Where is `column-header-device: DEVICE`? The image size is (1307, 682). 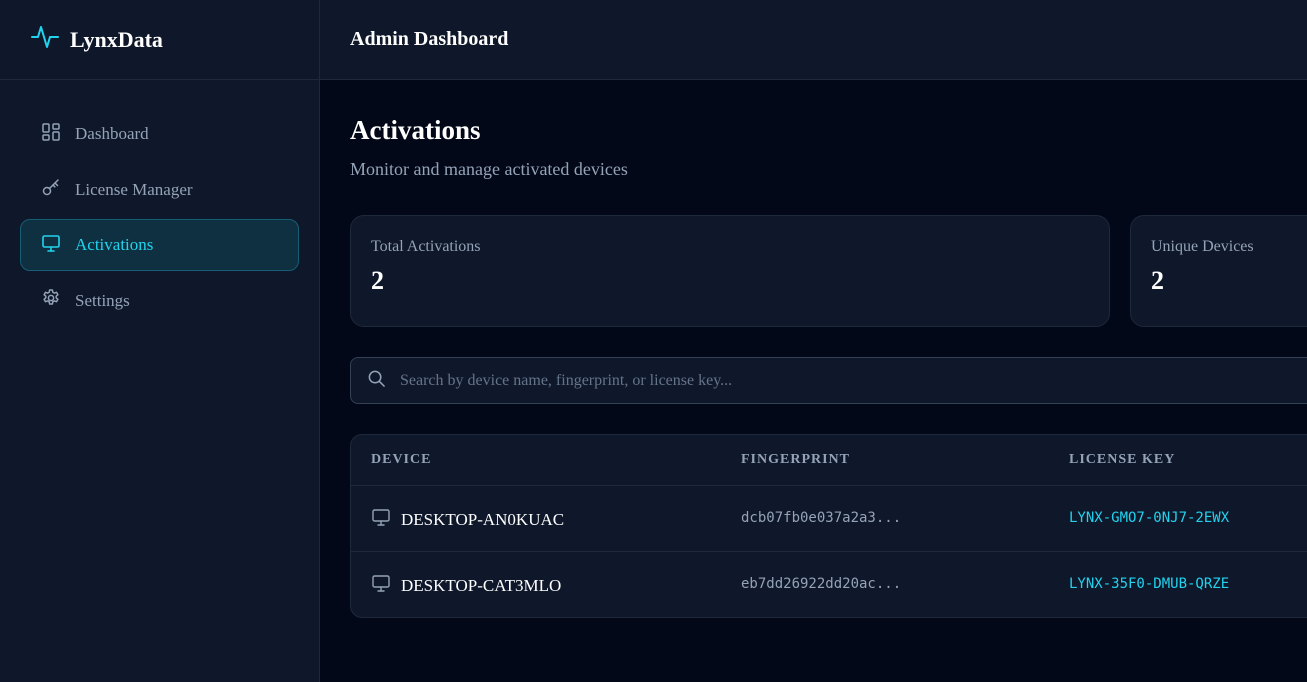
column-header-device: DEVICE is located at coordinates (401, 460).